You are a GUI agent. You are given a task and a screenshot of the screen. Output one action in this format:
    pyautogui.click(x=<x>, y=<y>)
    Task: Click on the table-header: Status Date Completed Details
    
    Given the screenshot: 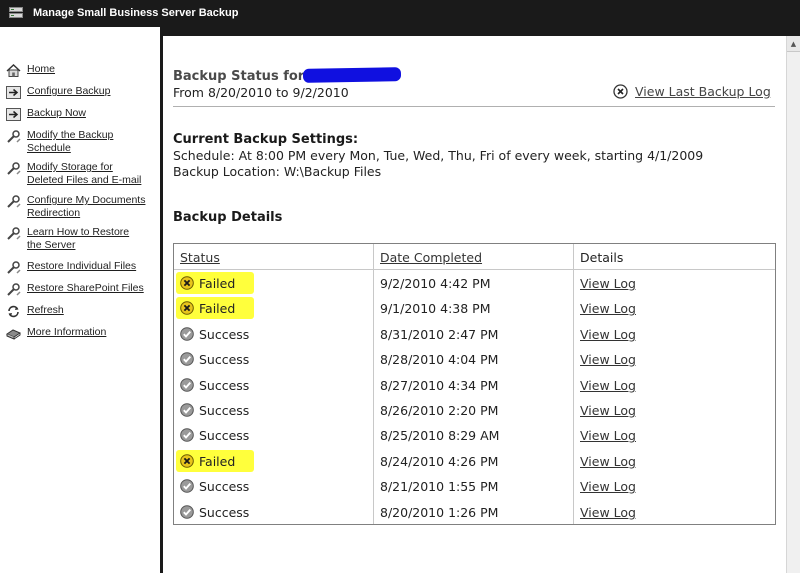 What is the action you would take?
    pyautogui.click(x=474, y=257)
    